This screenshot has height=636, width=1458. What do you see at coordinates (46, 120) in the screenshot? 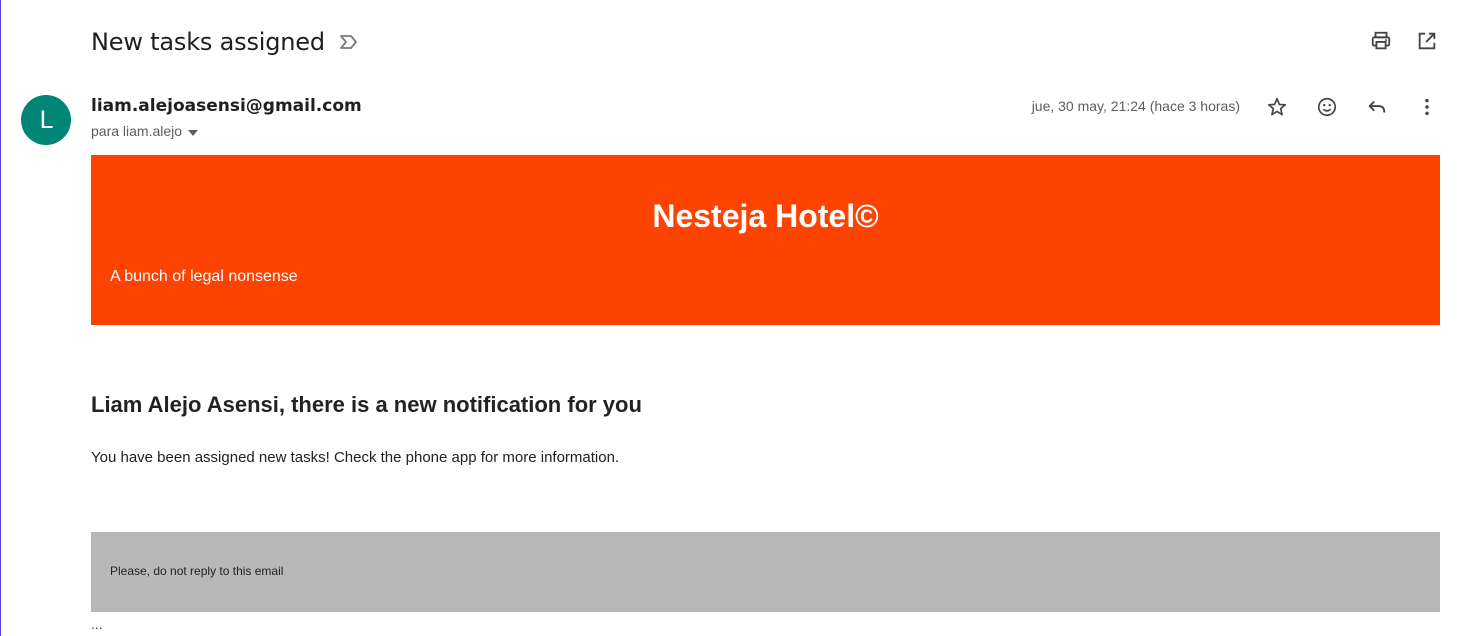
I see `avatar: L` at bounding box center [46, 120].